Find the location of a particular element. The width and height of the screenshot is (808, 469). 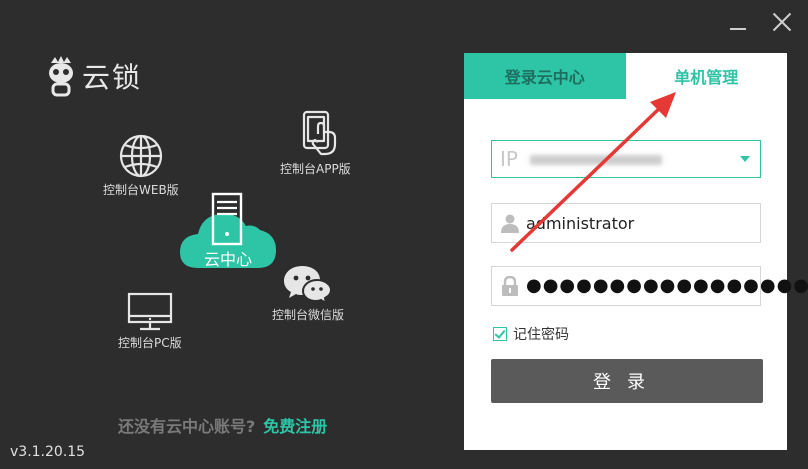

signup-question: 还没有云中心账号? is located at coordinates (187, 426).